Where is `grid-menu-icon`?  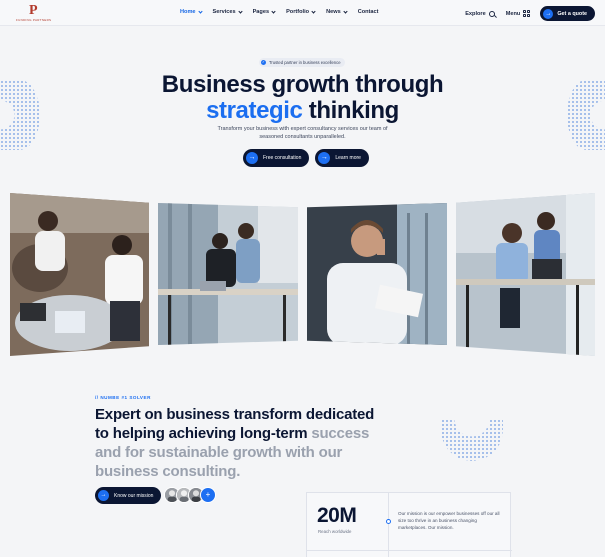
grid-menu-icon is located at coordinates (527, 13).